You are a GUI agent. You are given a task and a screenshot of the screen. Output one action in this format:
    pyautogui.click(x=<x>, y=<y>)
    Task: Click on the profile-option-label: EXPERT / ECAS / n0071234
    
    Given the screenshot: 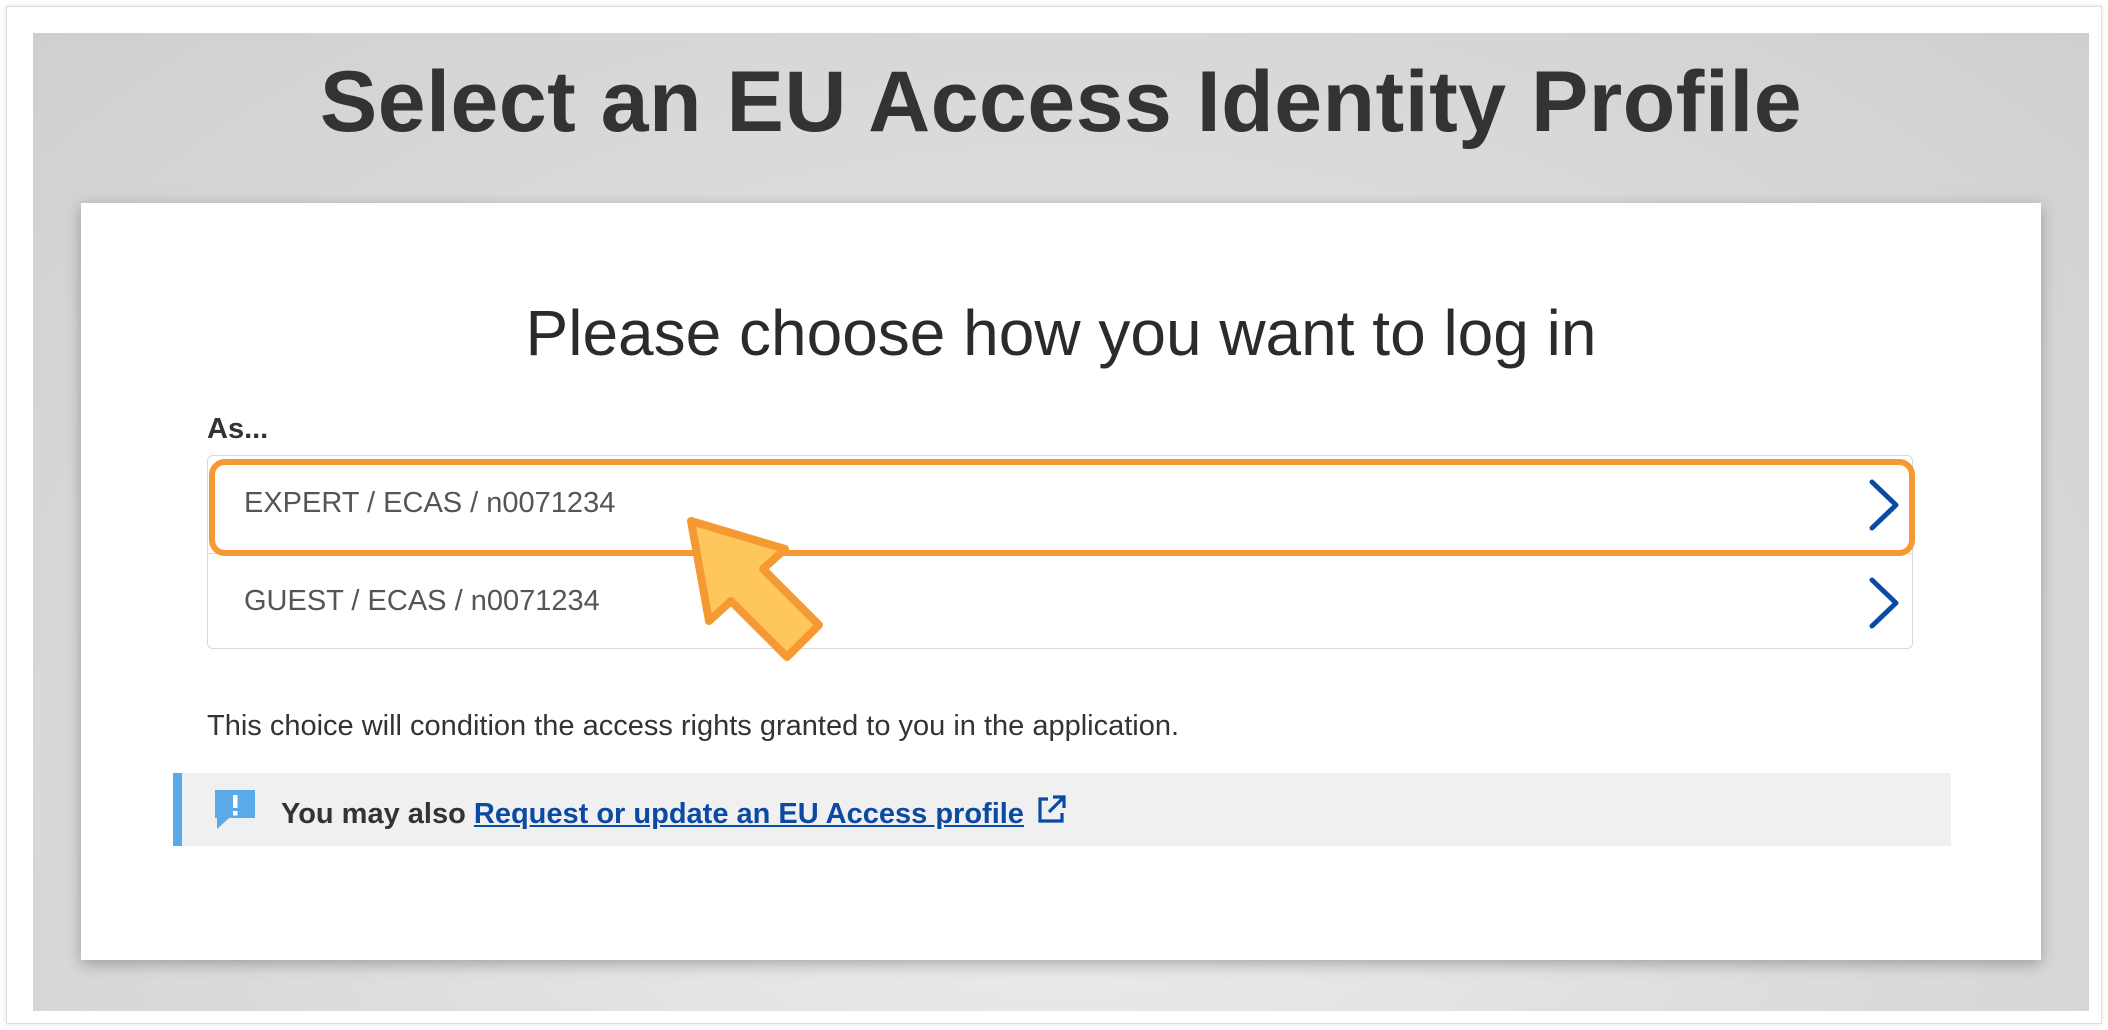 What is the action you would take?
    pyautogui.click(x=430, y=503)
    